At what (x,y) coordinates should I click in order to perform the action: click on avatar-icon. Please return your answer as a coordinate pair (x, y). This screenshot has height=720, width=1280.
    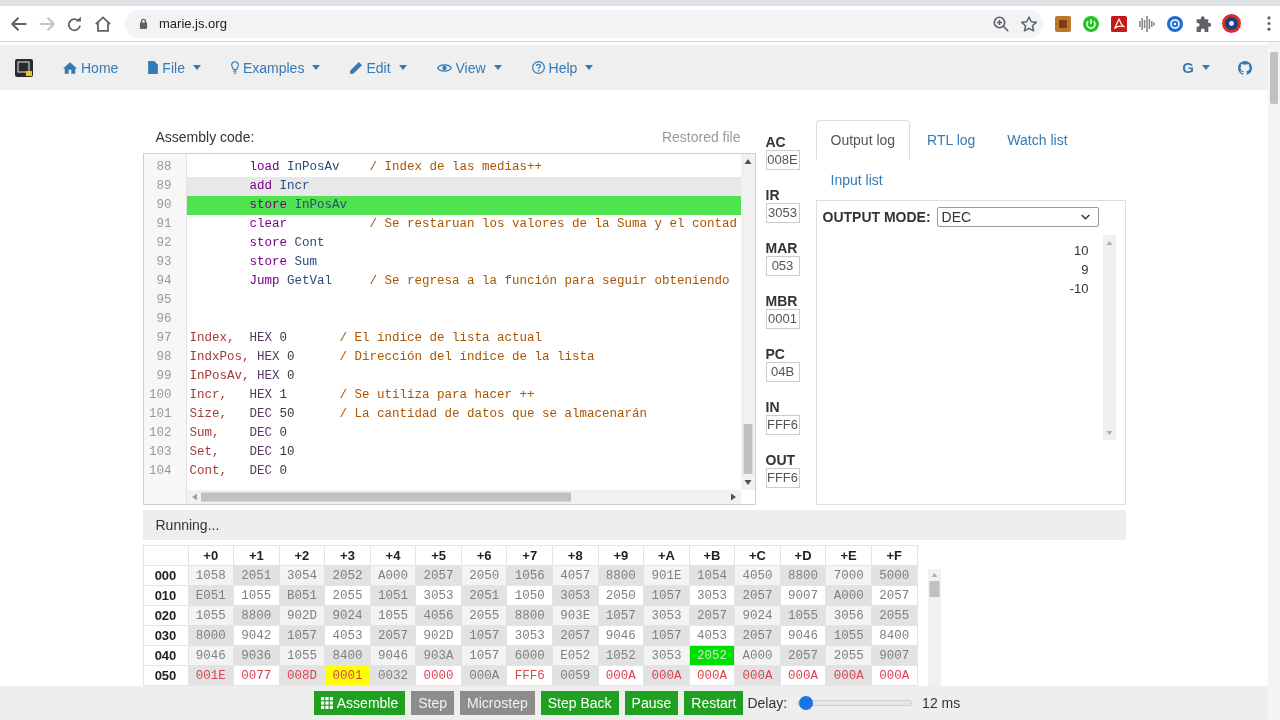
    Looking at the image, I should click on (1231, 23).